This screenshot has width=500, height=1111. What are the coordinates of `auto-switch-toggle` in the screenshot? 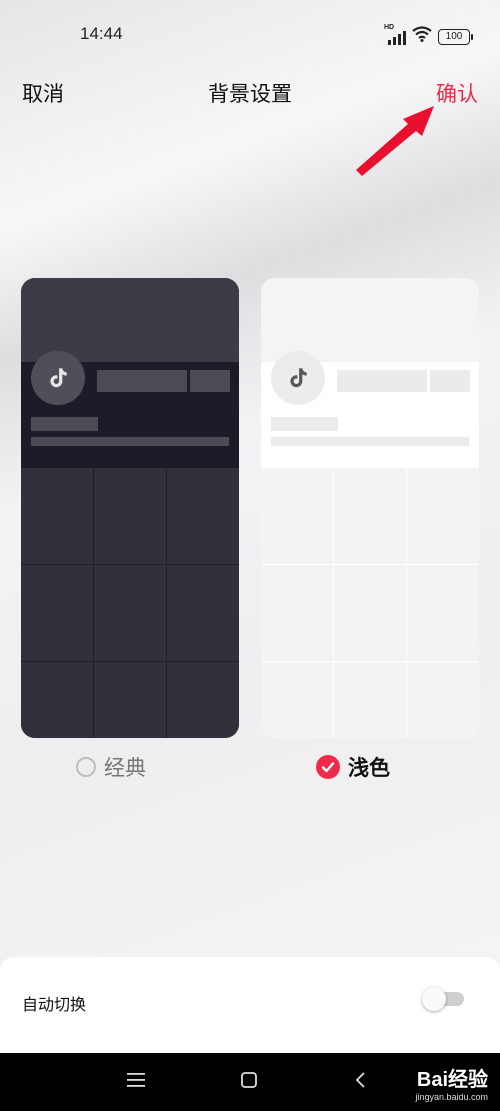 It's located at (443, 999).